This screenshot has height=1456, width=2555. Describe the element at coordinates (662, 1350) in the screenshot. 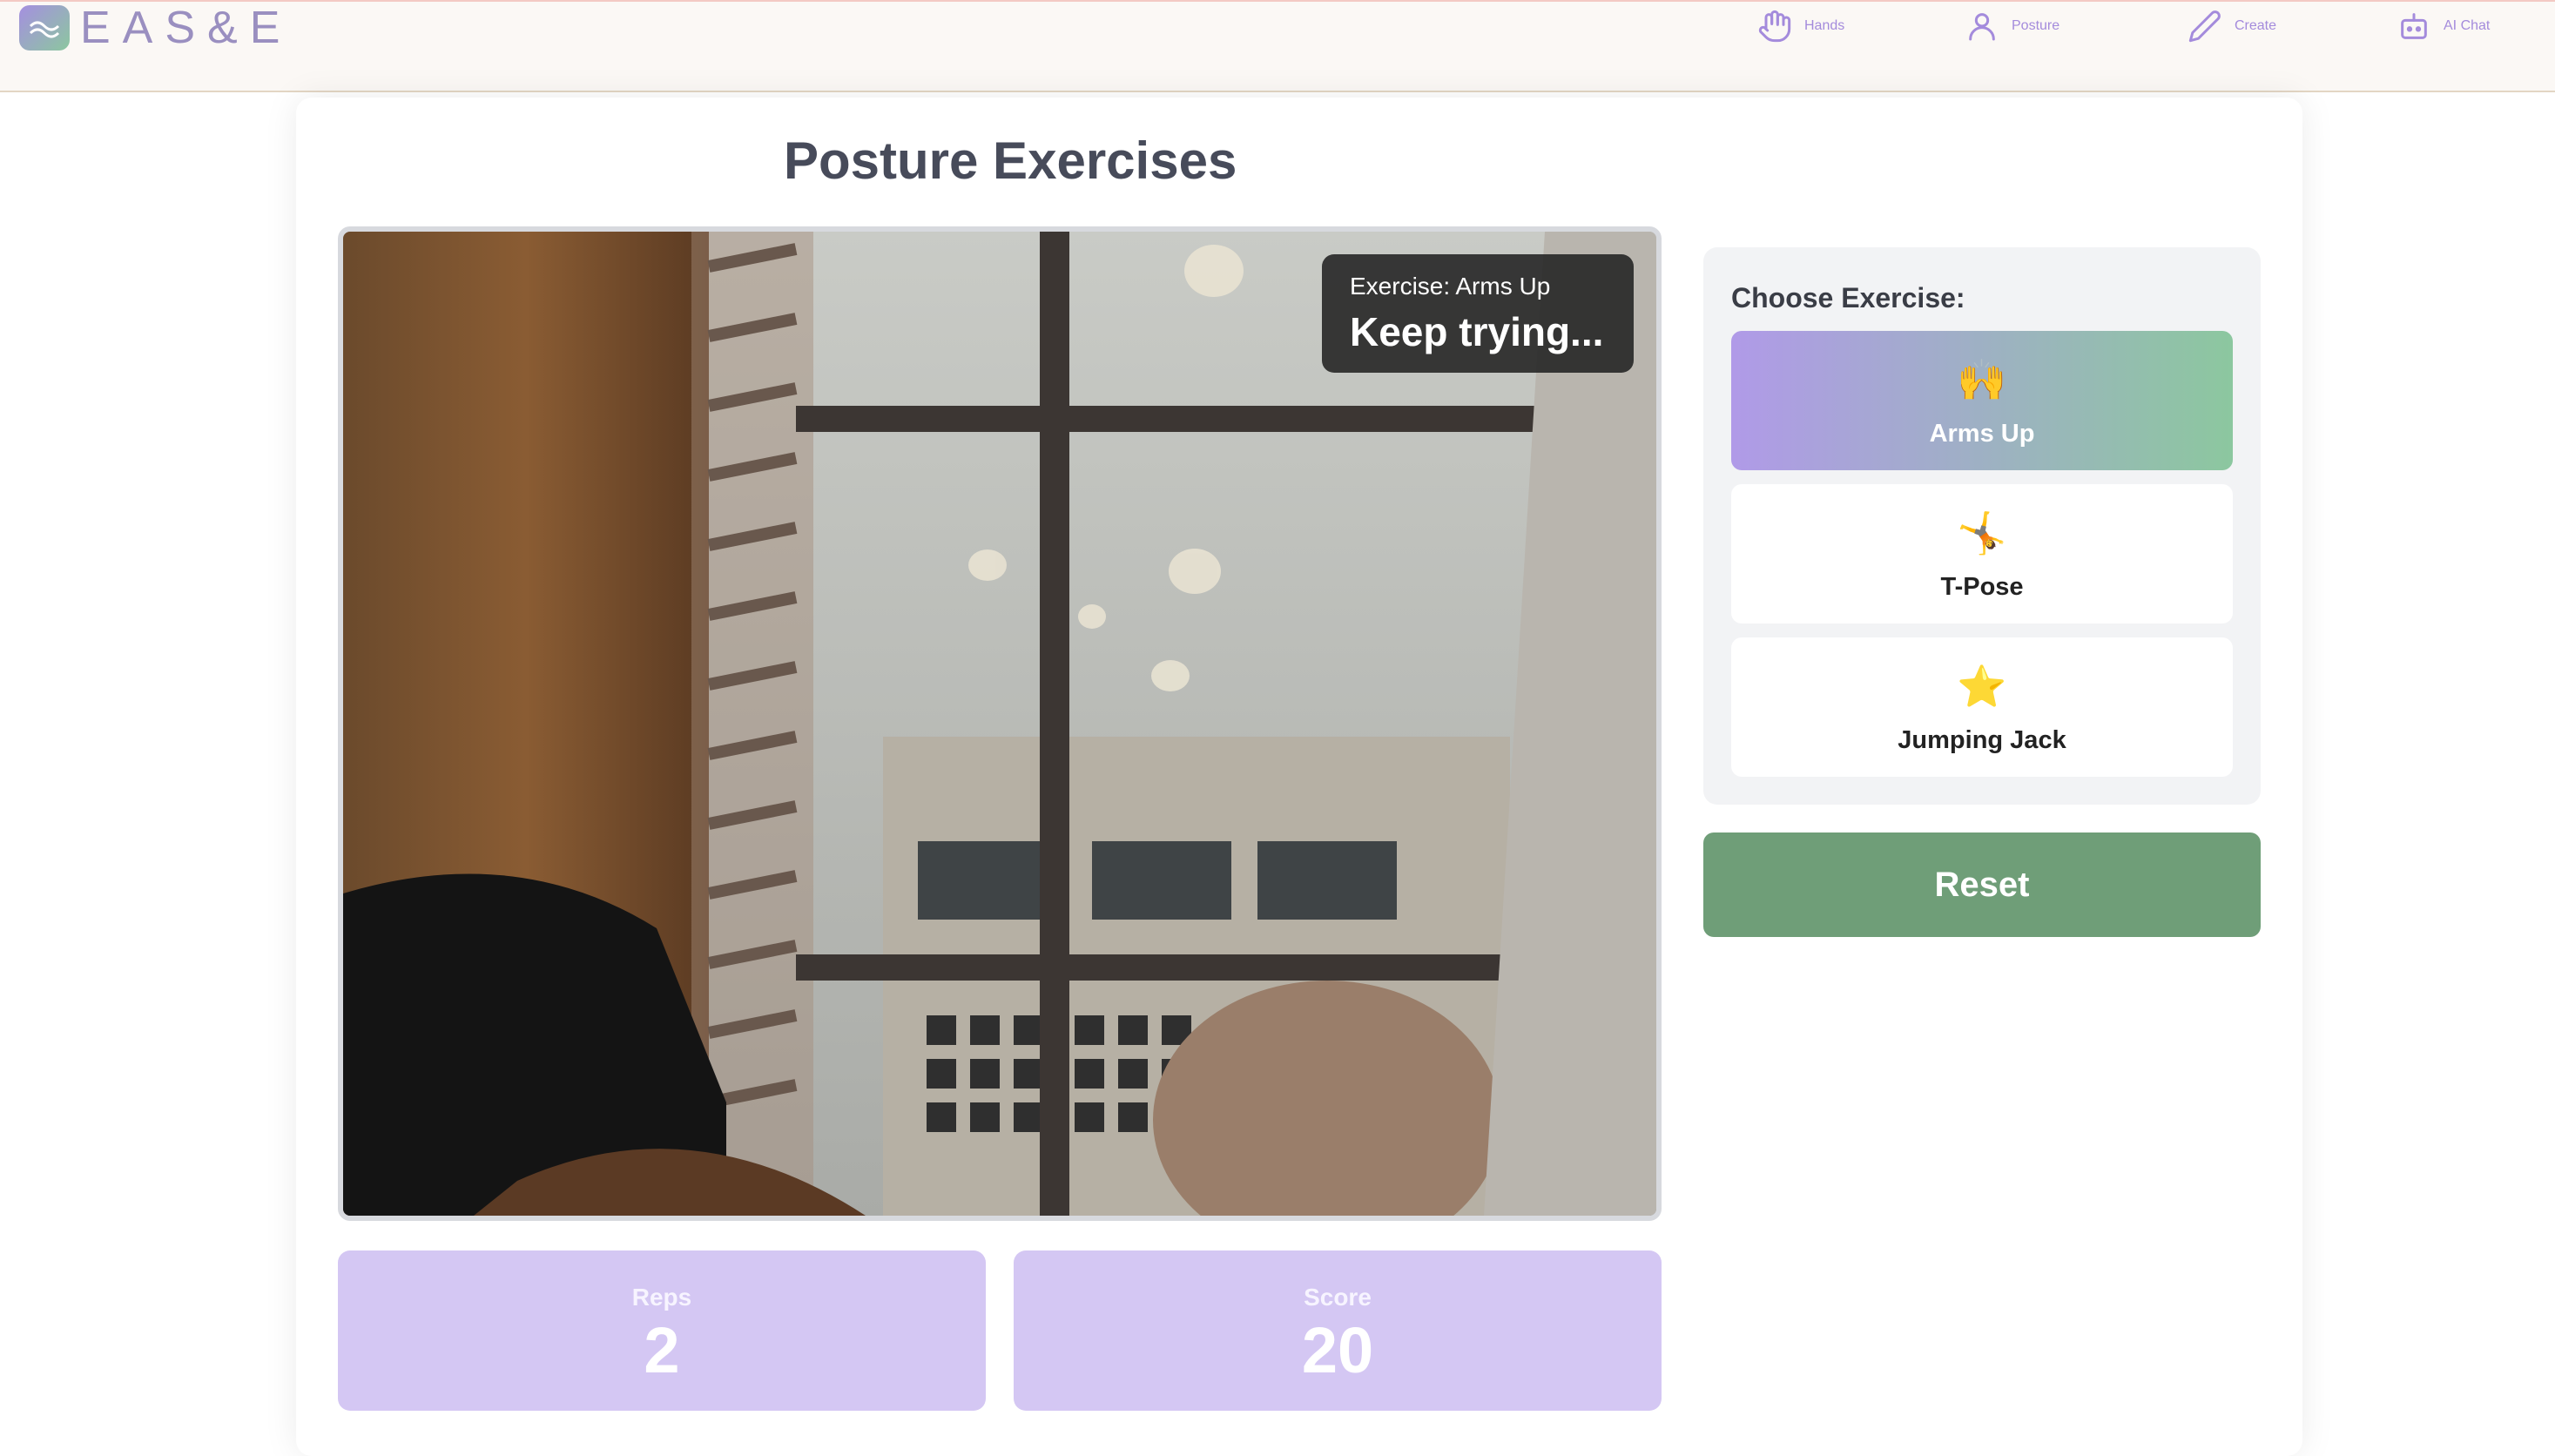

I see `reps-value: 2` at that location.